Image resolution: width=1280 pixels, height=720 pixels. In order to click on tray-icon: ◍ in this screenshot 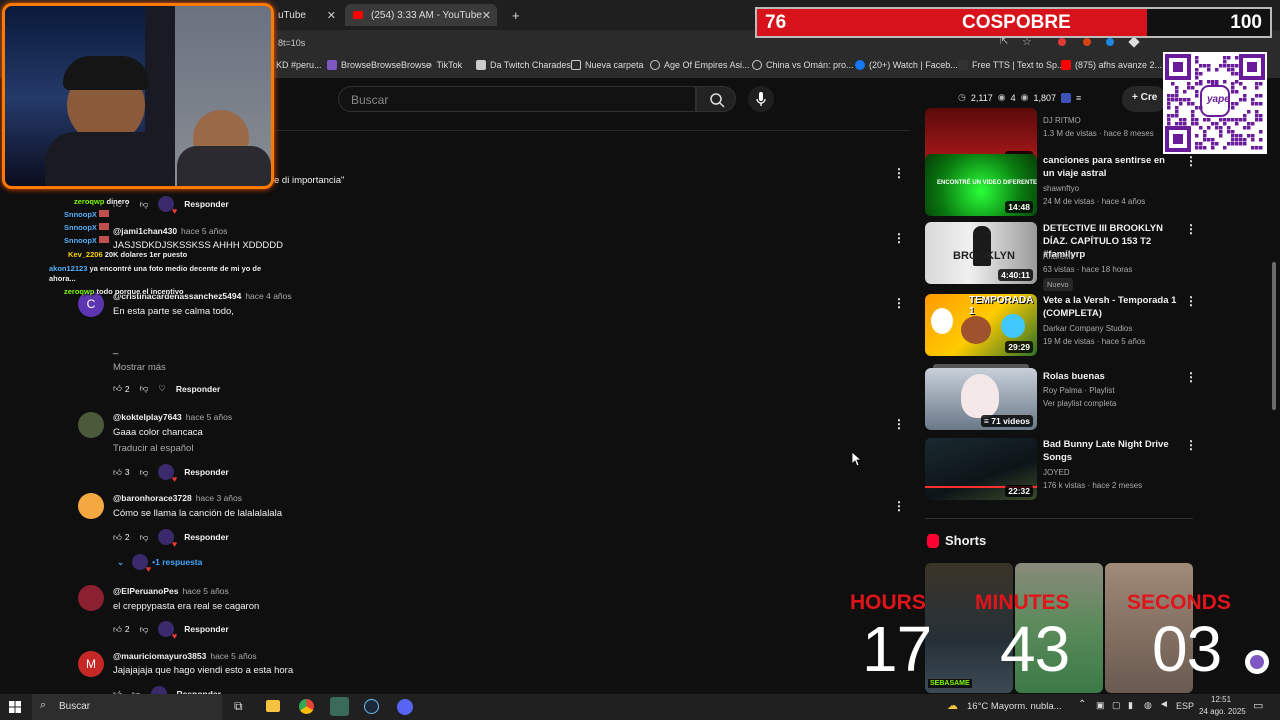, I will do `click(1148, 705)`.